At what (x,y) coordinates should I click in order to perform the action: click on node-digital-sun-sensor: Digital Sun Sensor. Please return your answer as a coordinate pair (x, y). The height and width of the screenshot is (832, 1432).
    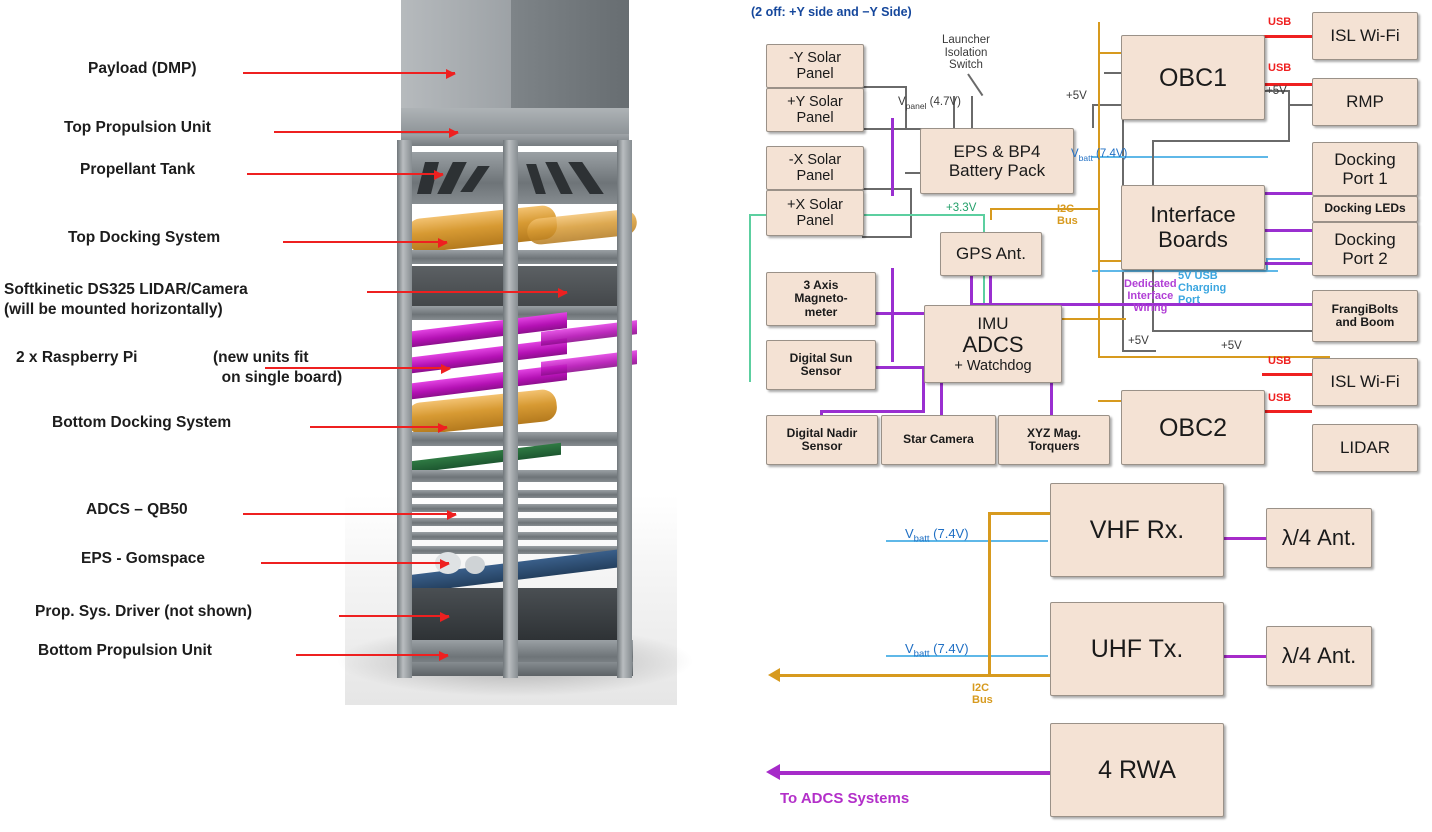
    Looking at the image, I should click on (821, 365).